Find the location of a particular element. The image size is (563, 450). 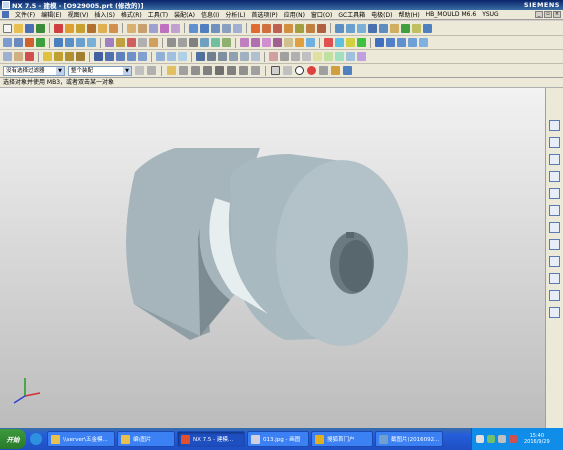

hd3d-tools-tab-icon is located at coordinates (554, 312).